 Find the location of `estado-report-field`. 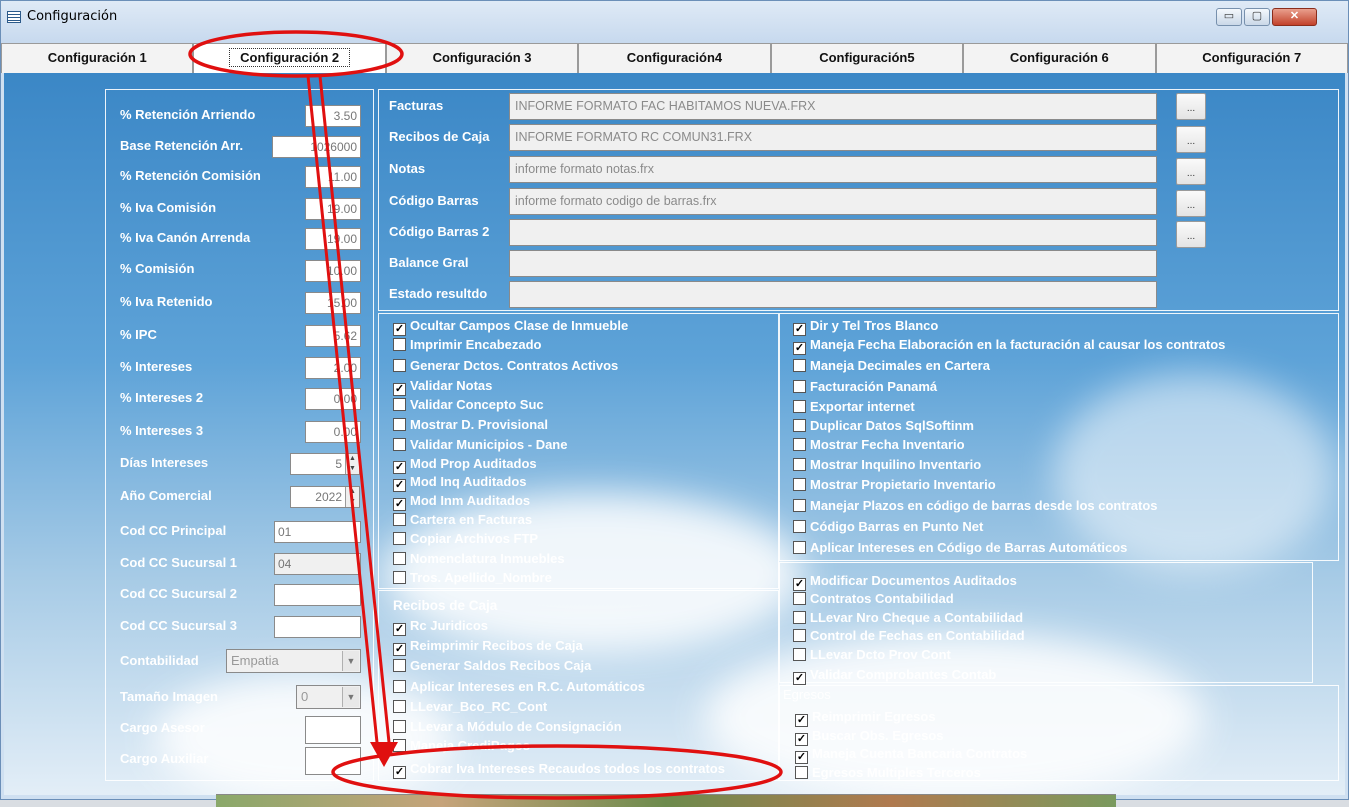

estado-report-field is located at coordinates (833, 294).